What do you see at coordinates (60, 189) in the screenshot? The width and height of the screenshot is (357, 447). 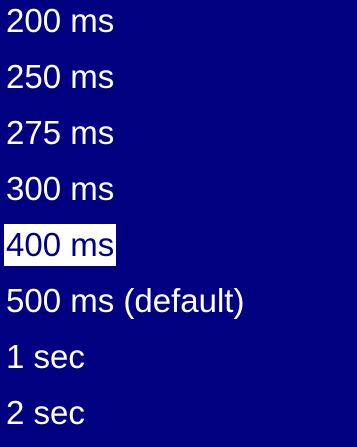 I see `menu-option-300ms: 300 ms` at bounding box center [60, 189].